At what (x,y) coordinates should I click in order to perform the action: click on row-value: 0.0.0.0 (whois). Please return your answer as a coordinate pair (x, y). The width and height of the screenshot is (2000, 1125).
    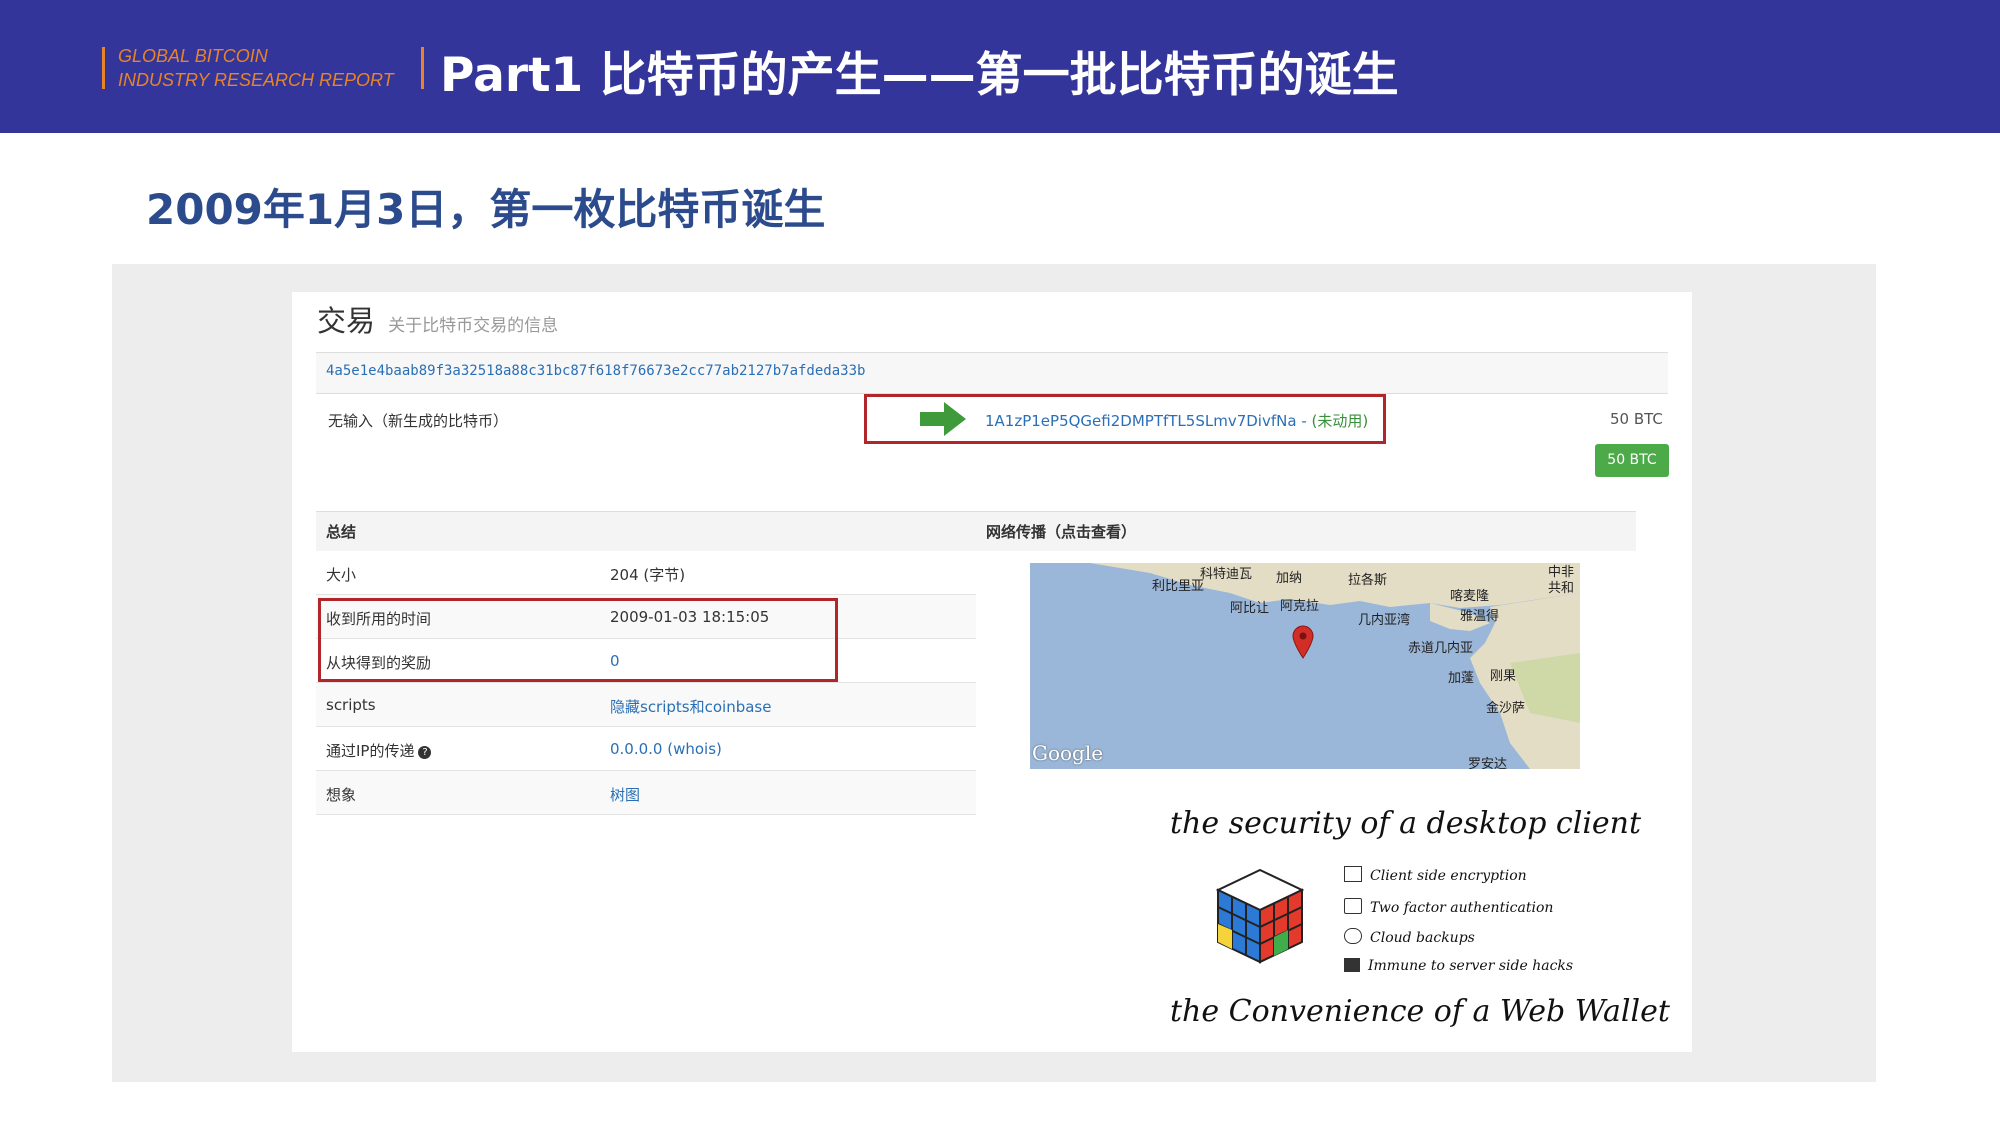
    Looking at the image, I should click on (666, 749).